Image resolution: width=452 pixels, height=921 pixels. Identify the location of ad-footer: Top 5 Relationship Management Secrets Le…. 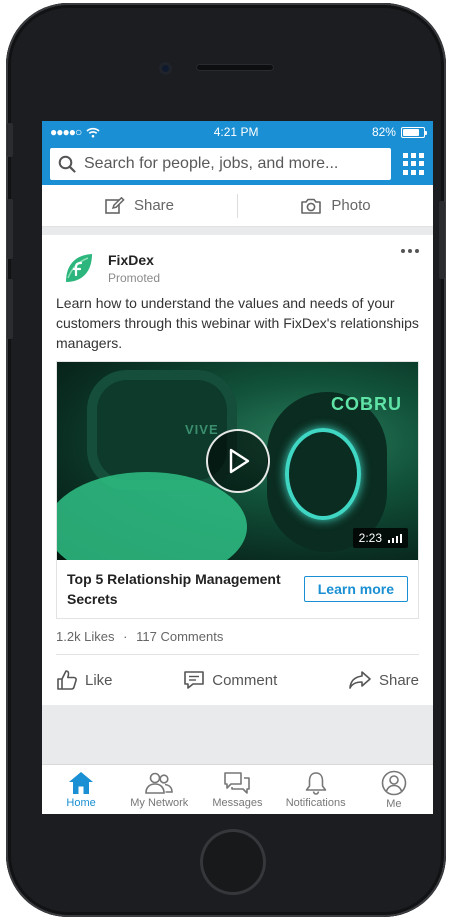
(237, 589).